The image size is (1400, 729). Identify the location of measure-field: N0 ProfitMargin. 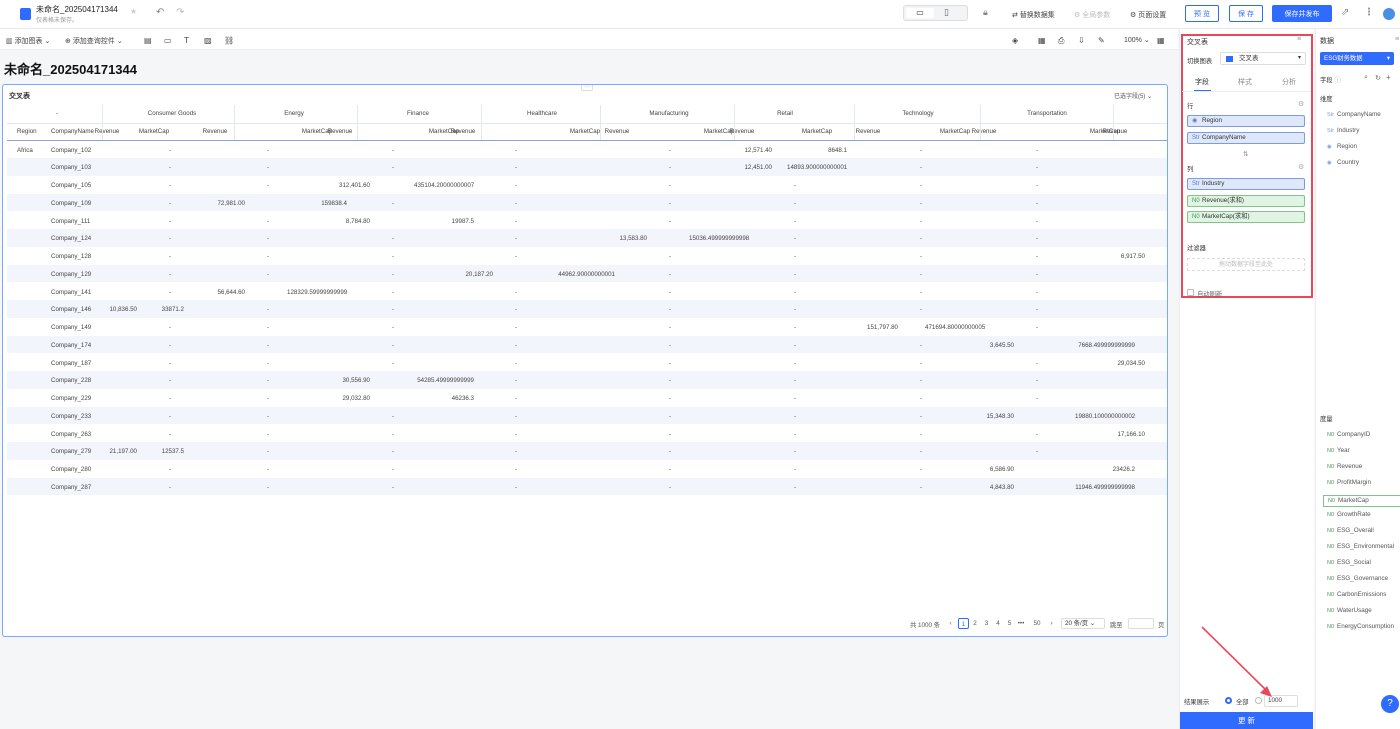
(1349, 482).